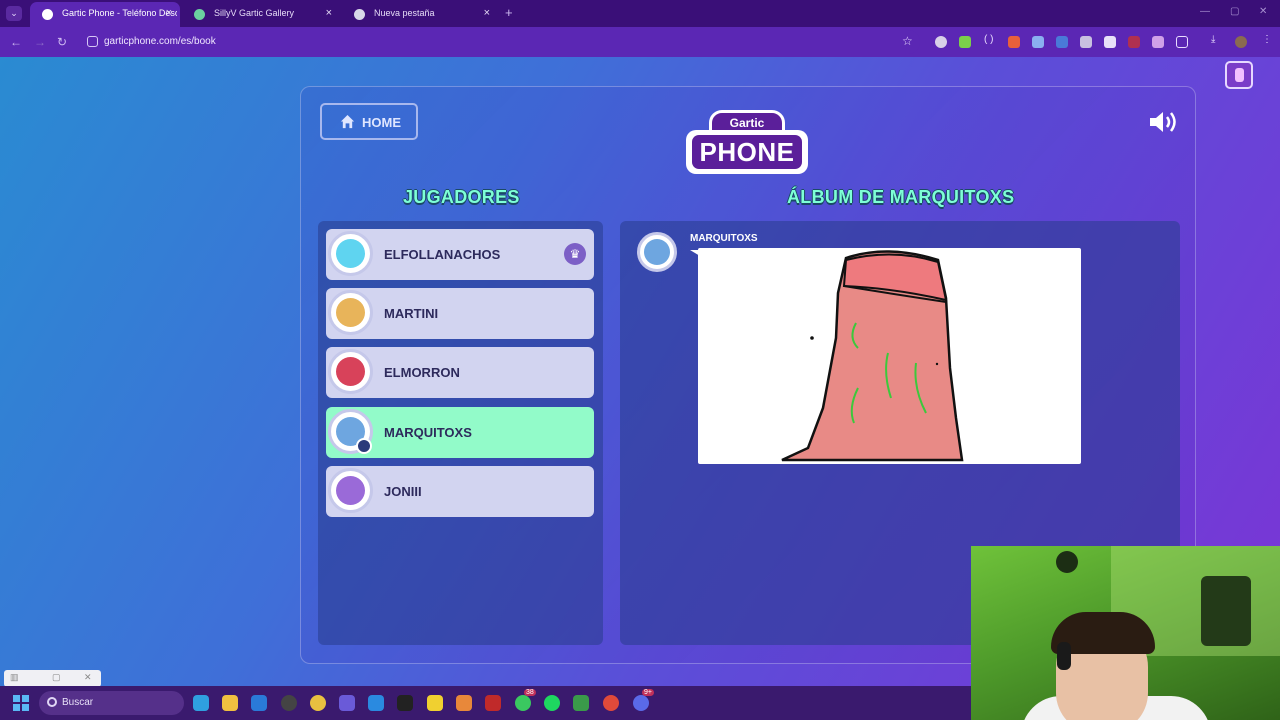  I want to click on close-window-icon: ✕, so click(1263, 11).